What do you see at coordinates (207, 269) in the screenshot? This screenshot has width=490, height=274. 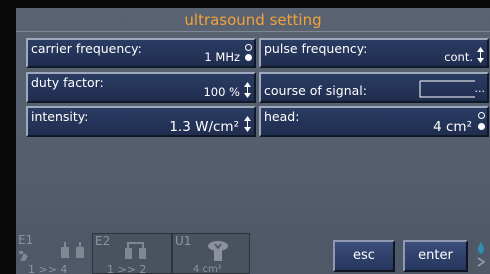 I see `slot-u1-sub: 4 cm²` at bounding box center [207, 269].